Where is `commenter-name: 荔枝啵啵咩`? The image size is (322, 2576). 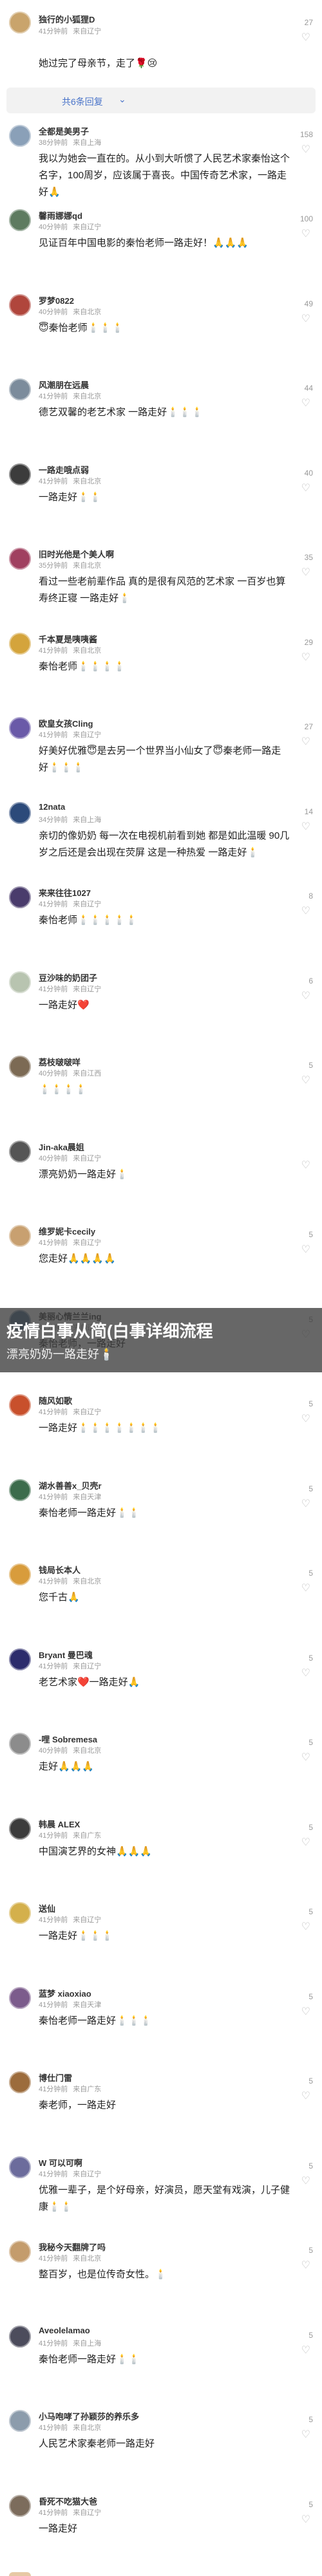 commenter-name: 荔枝啵啵咩 is located at coordinates (60, 1062).